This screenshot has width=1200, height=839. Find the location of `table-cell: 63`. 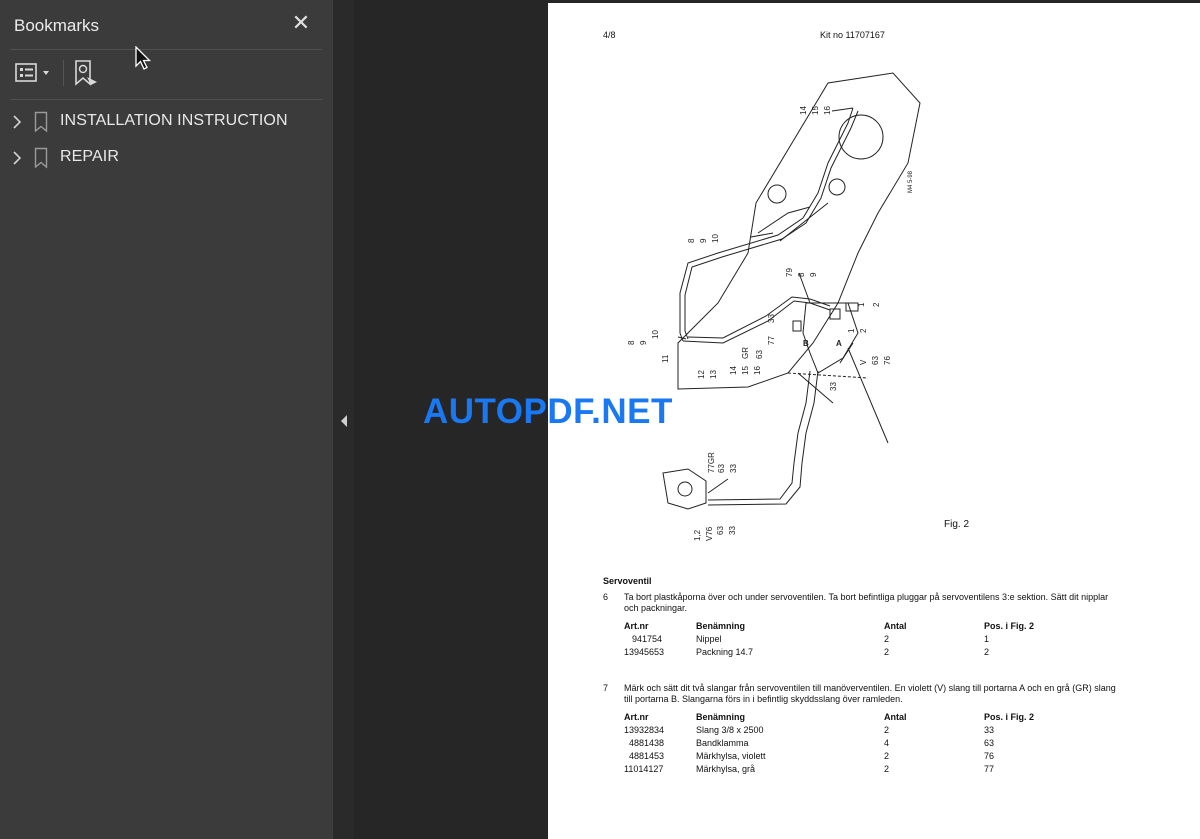

table-cell: 63 is located at coordinates (989, 742).